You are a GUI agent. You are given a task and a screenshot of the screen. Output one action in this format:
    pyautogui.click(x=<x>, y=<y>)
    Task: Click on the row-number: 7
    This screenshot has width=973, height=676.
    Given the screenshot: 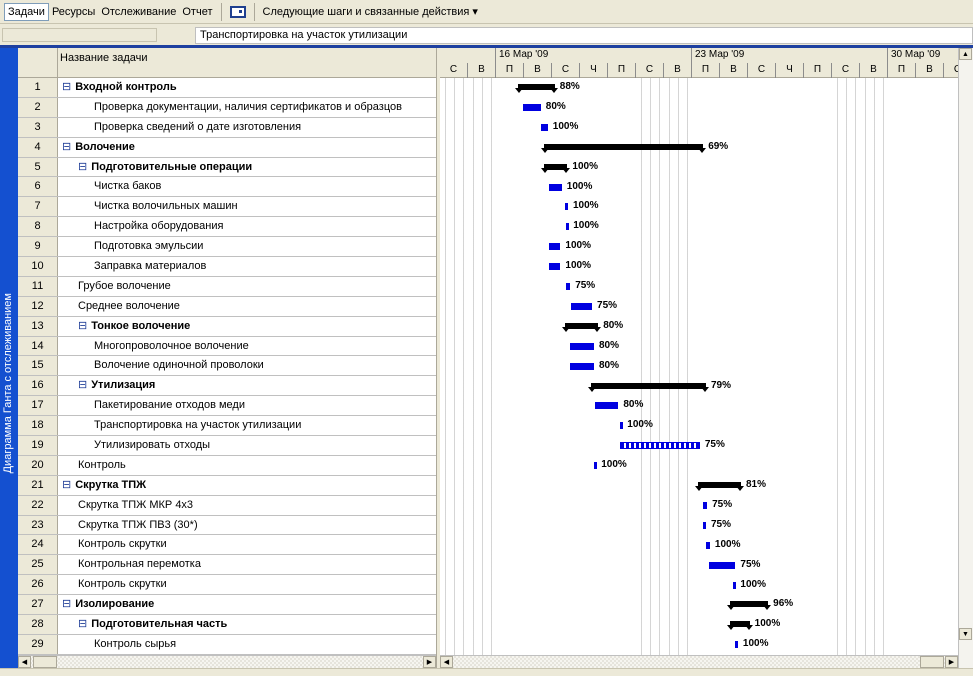 What is the action you would take?
    pyautogui.click(x=38, y=207)
    